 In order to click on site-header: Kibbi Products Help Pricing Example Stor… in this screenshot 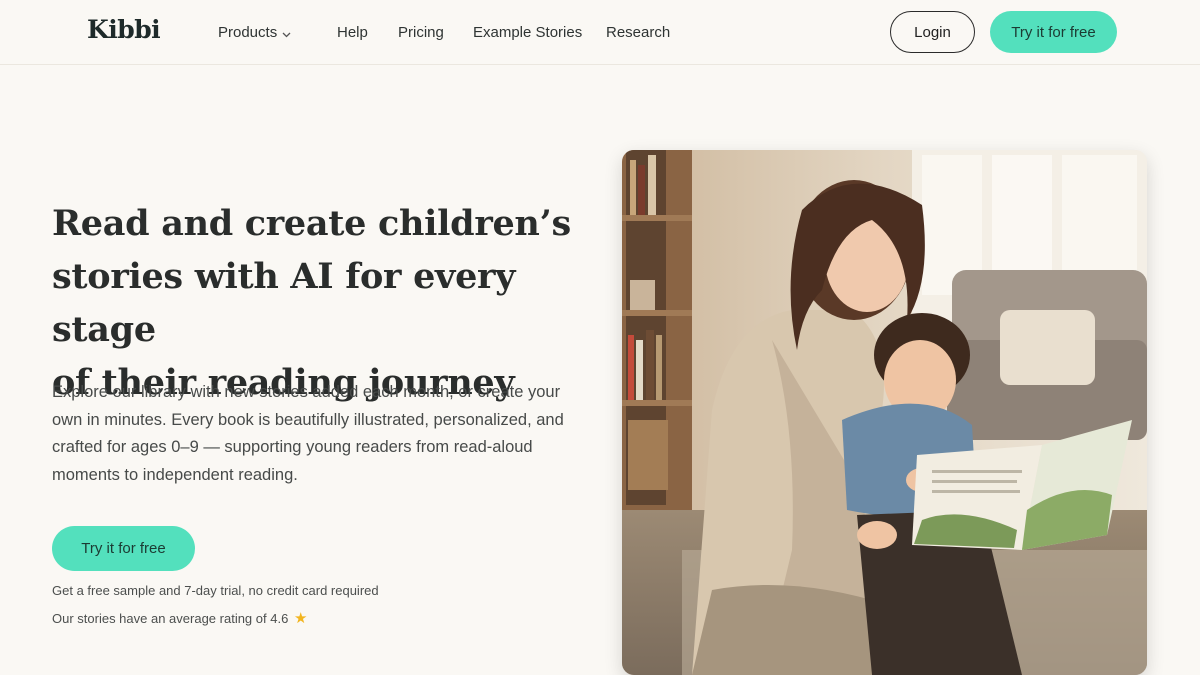, I will do `click(600, 32)`.